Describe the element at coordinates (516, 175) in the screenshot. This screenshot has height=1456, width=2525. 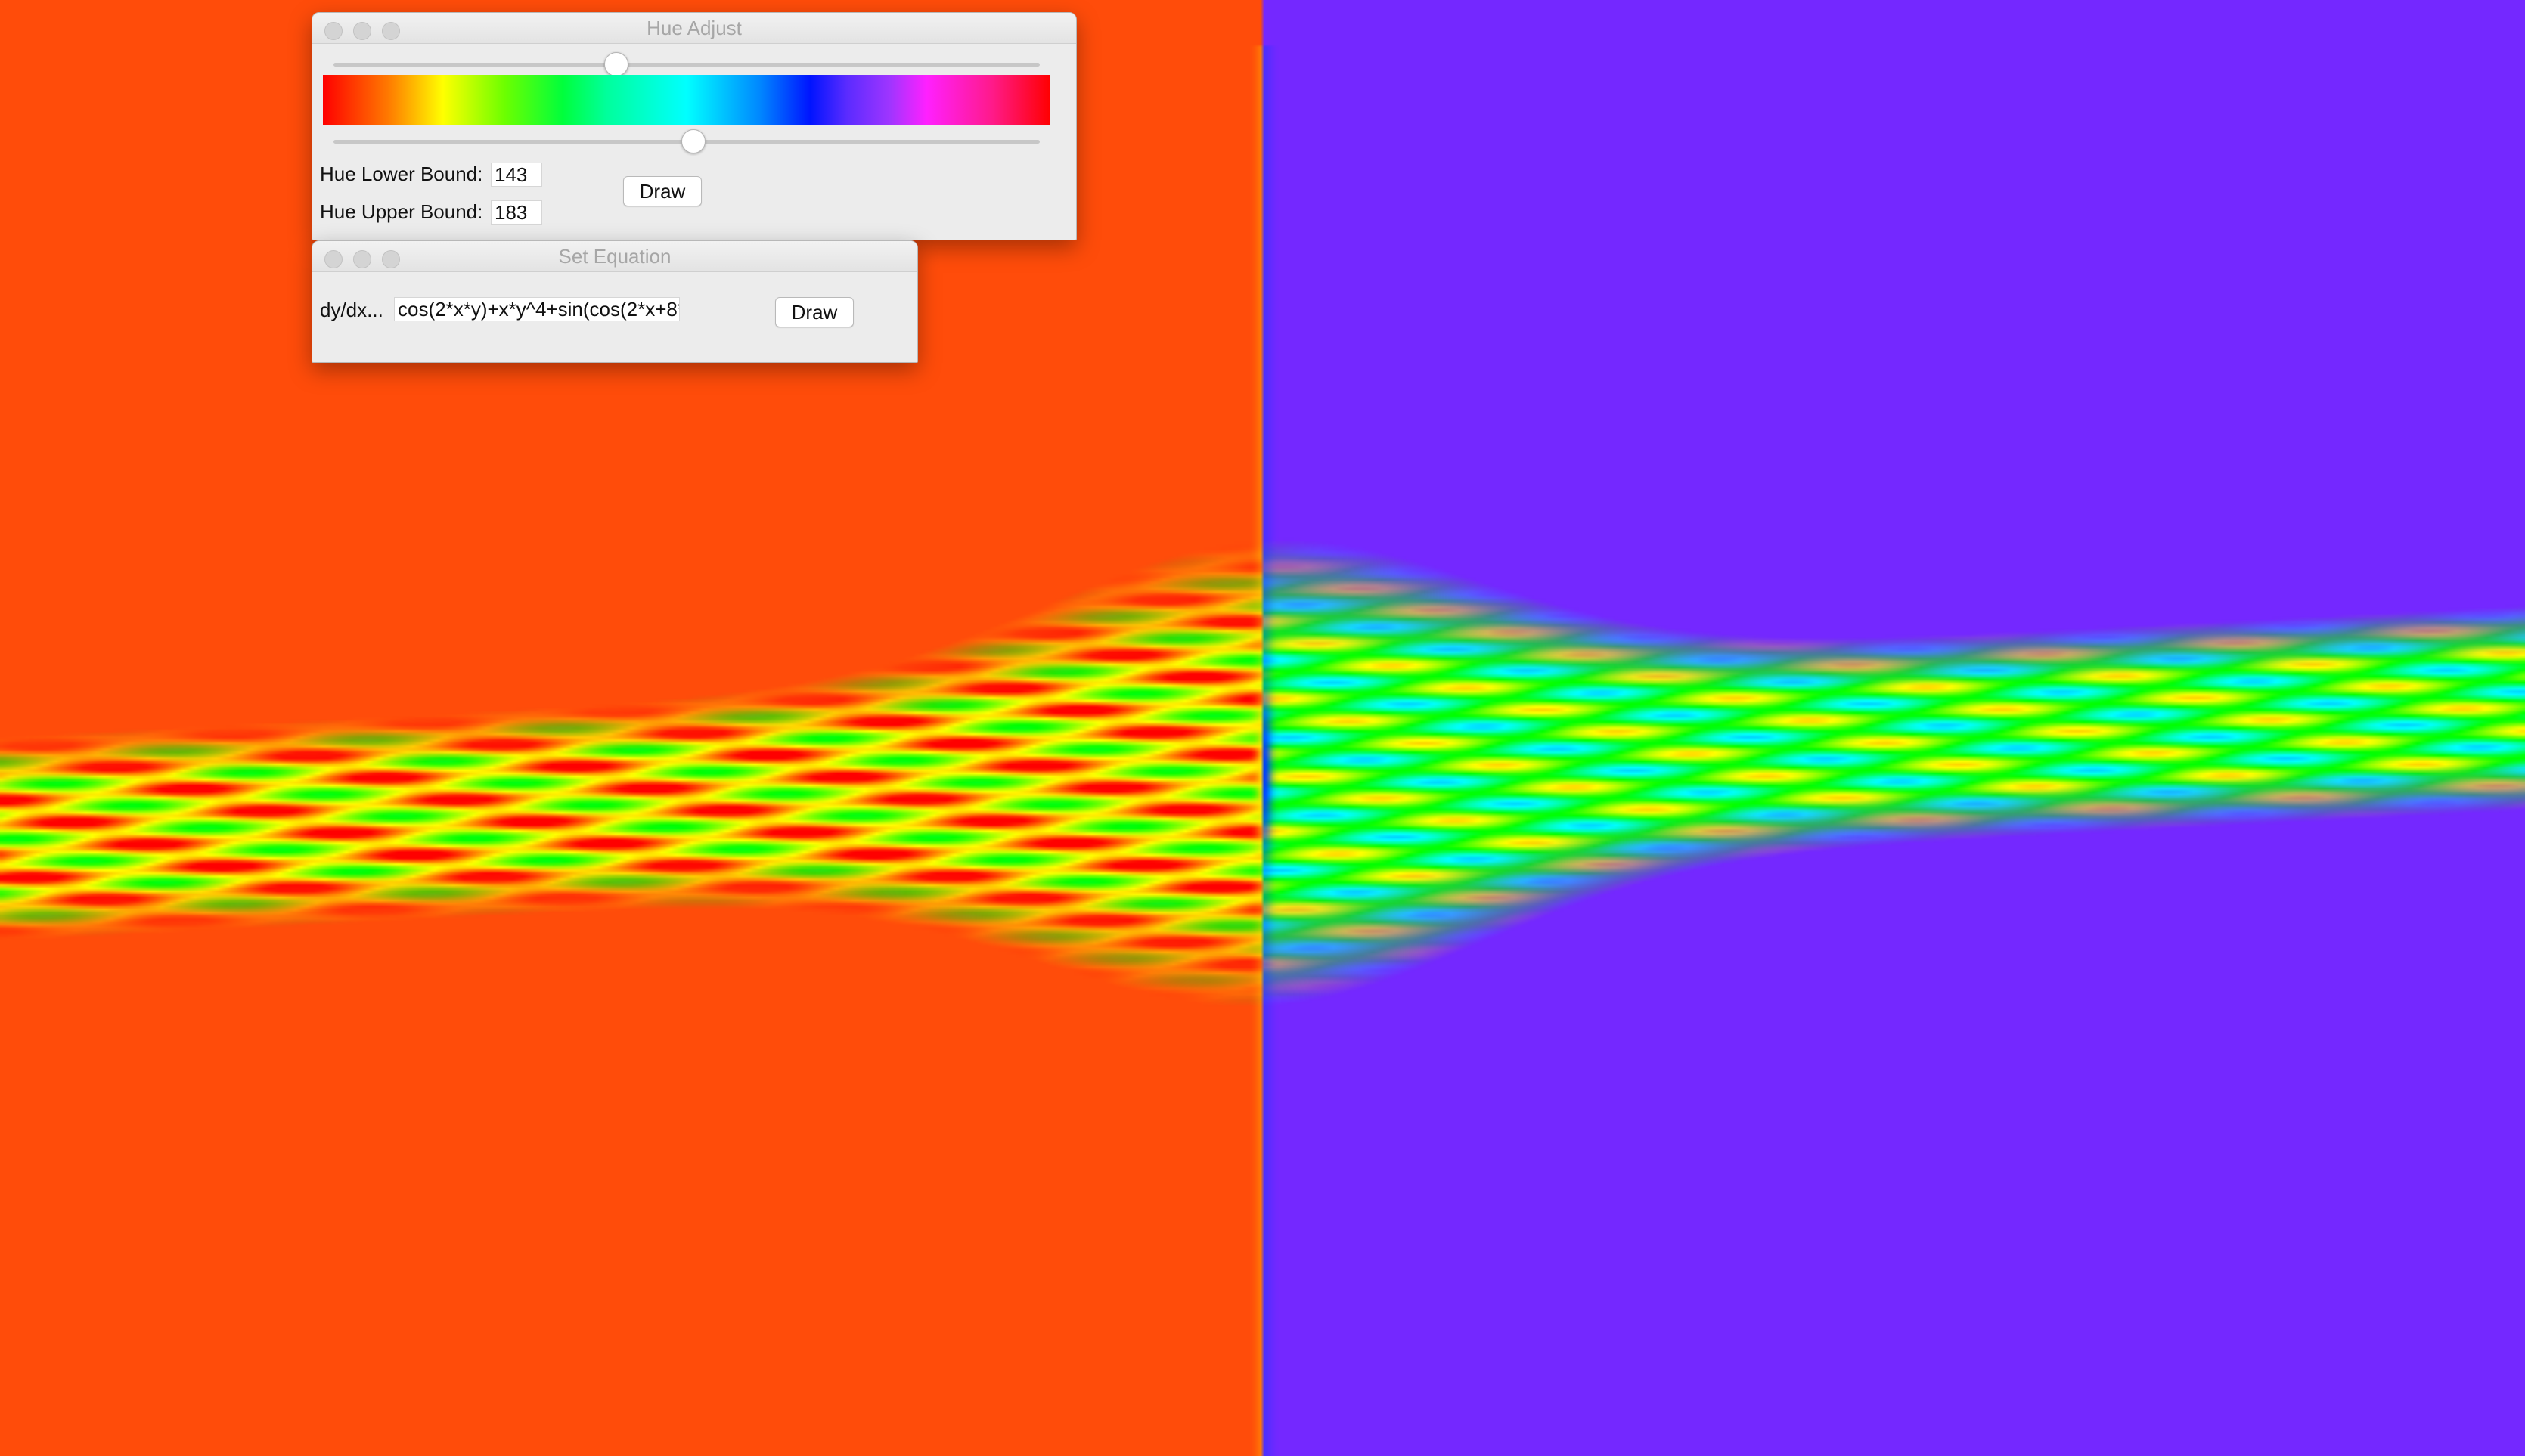
I see `hue-lower-bound-field: 143` at that location.